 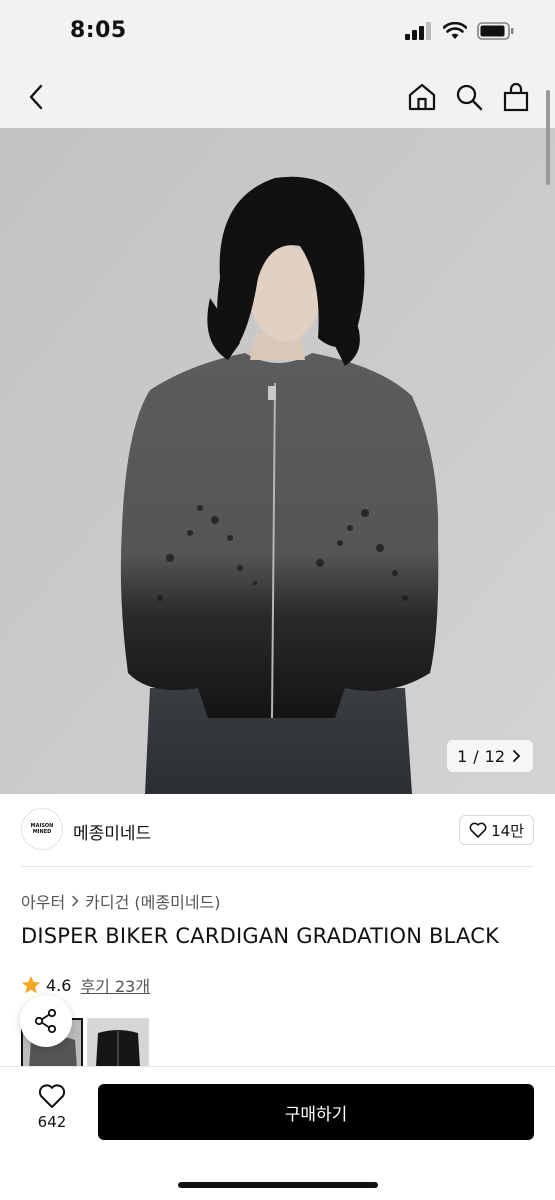 What do you see at coordinates (112, 831) in the screenshot?
I see `brand-name: 메종미네드` at bounding box center [112, 831].